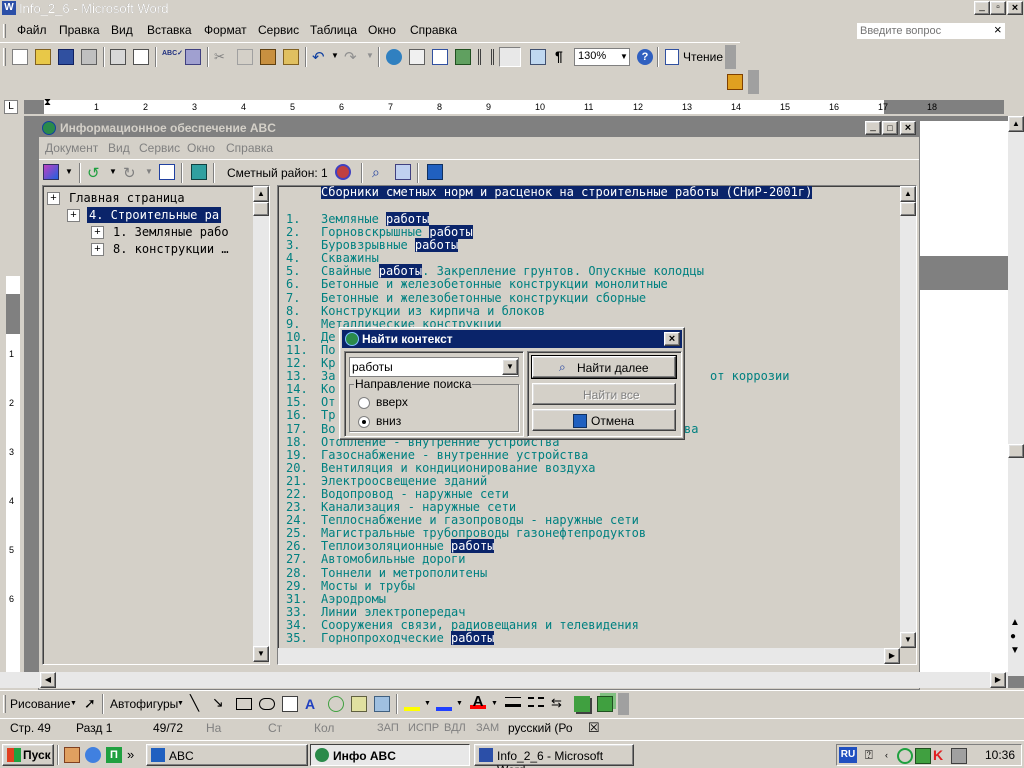 This screenshot has height=768, width=1024. I want to click on doc-scroll-up-icon: ▲, so click(908, 194).